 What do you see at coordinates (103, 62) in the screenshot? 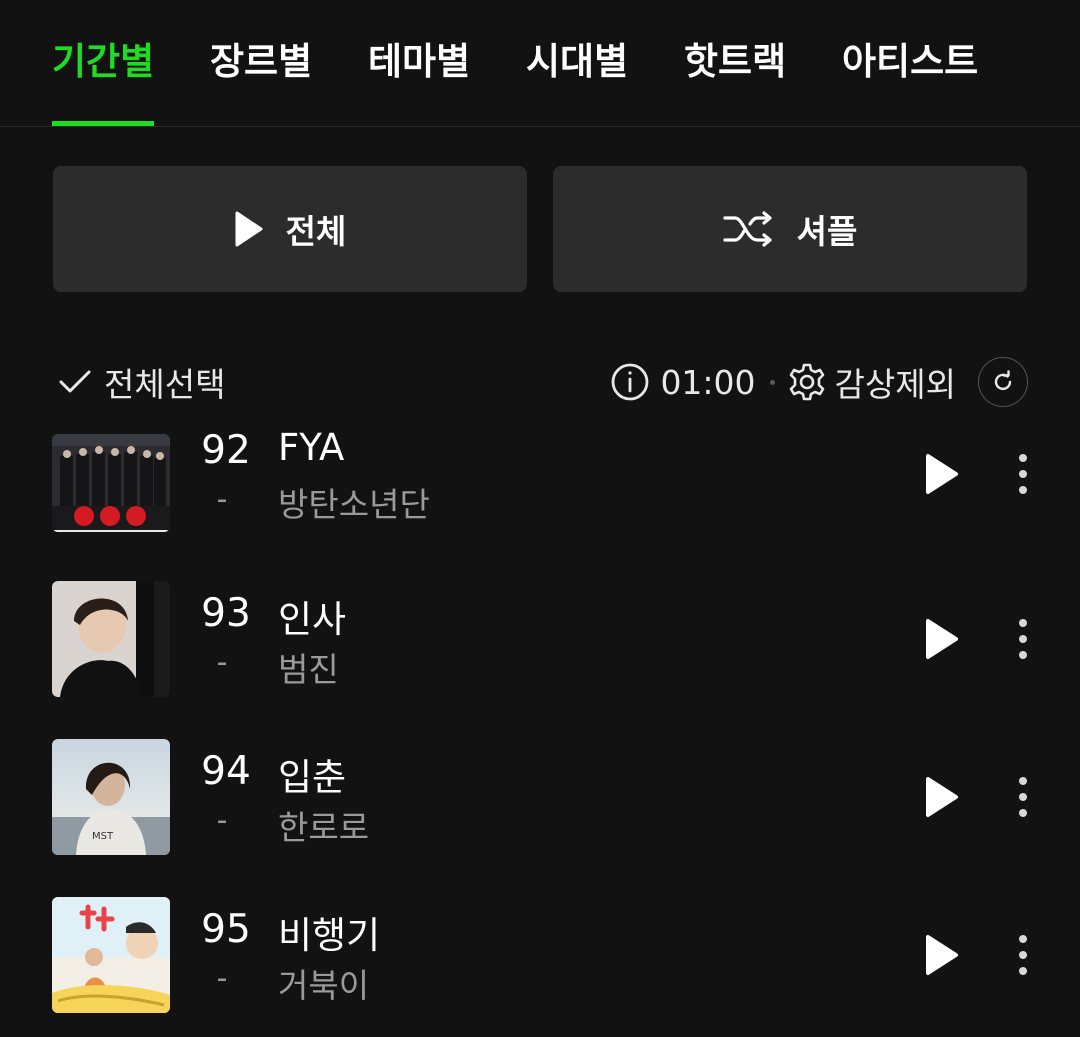
I see `tab-period: 기간별` at bounding box center [103, 62].